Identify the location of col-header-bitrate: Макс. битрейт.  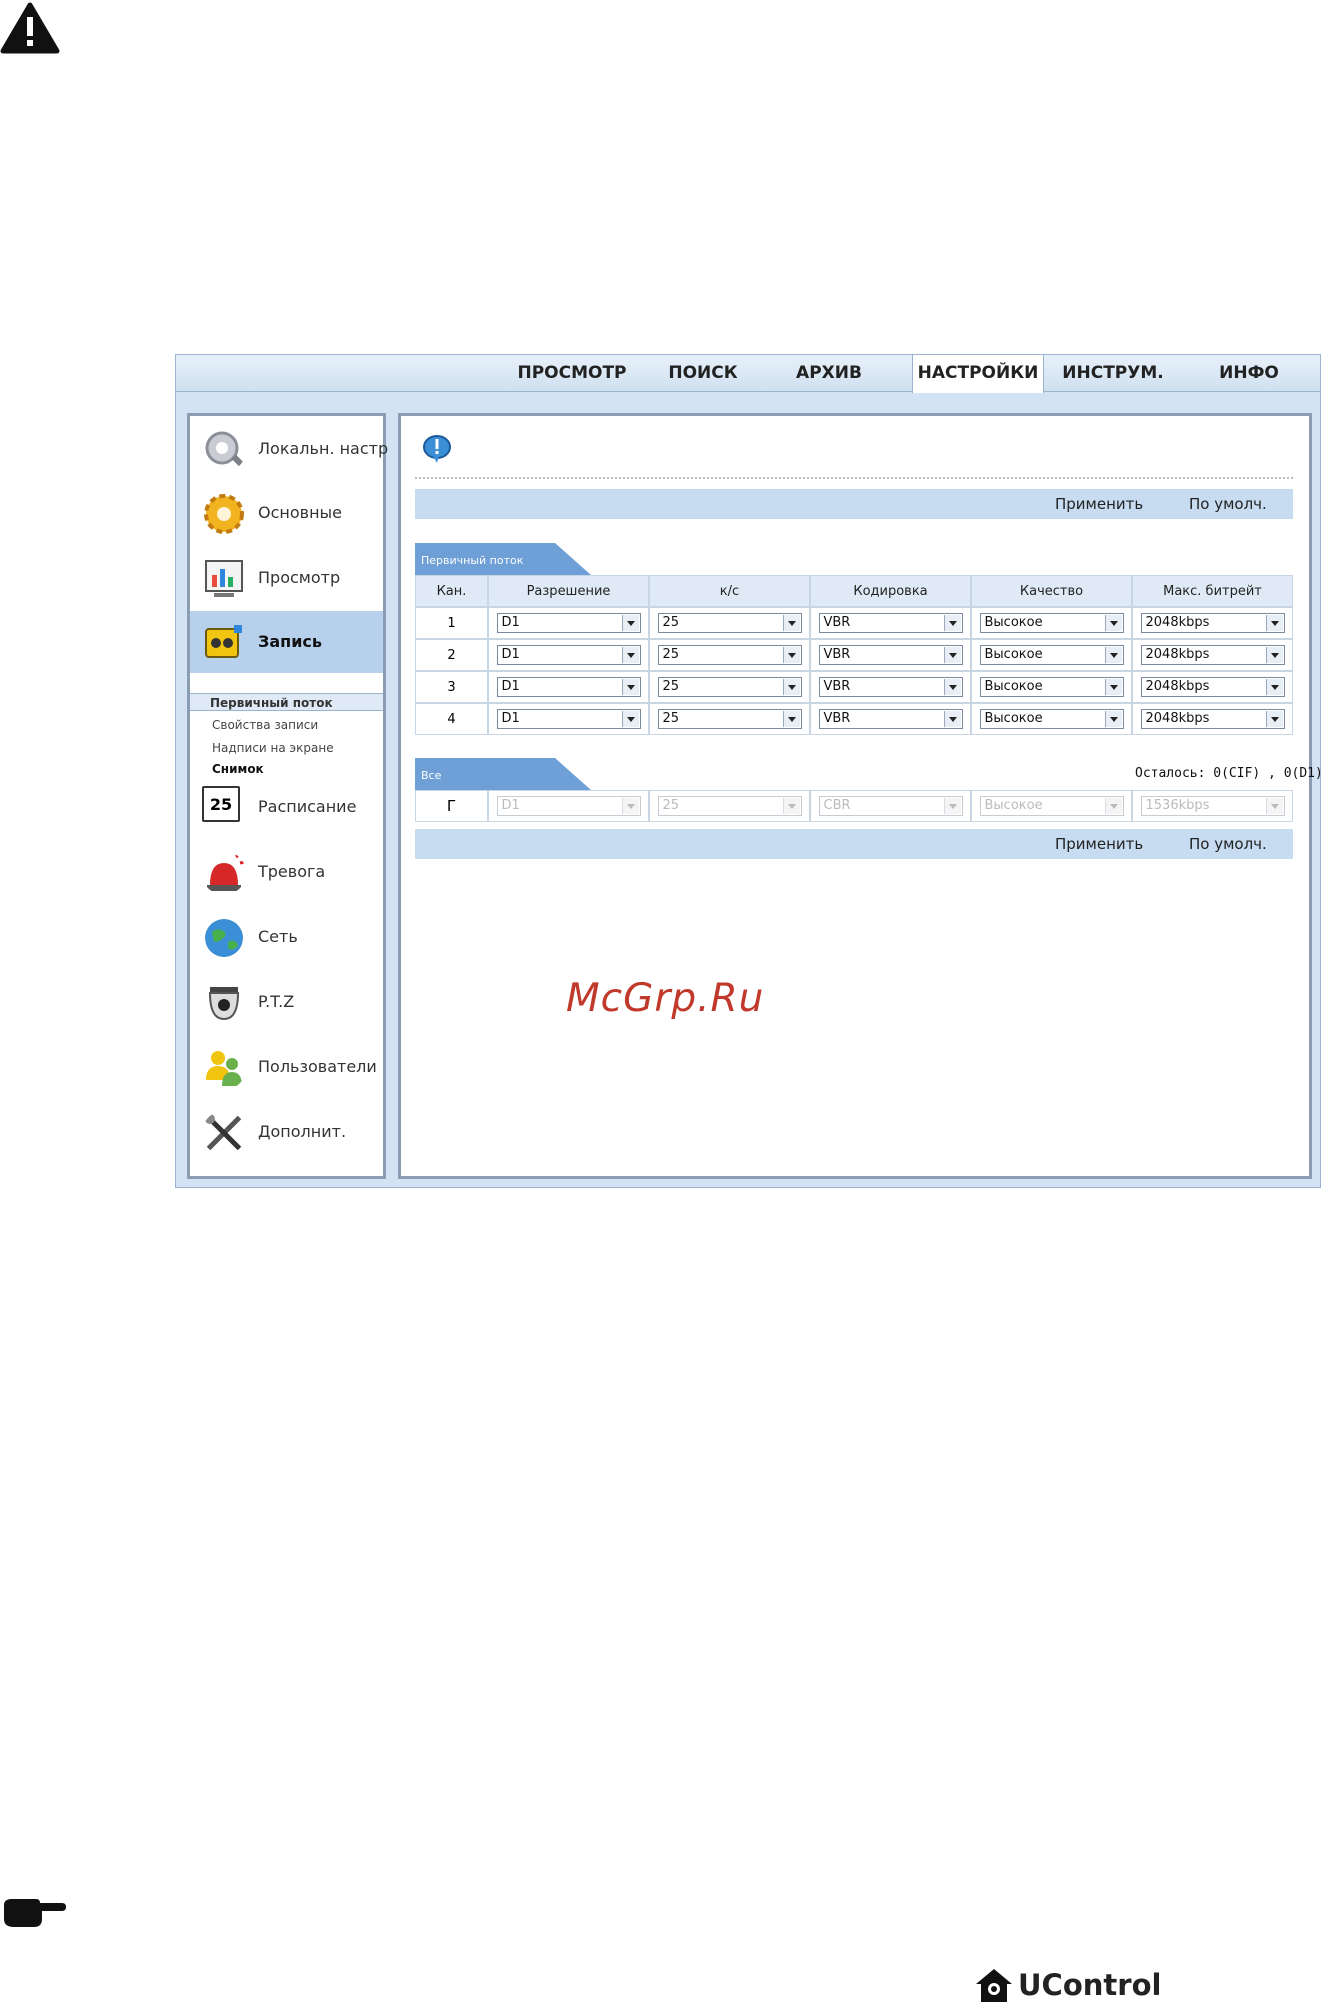
(1212, 591).